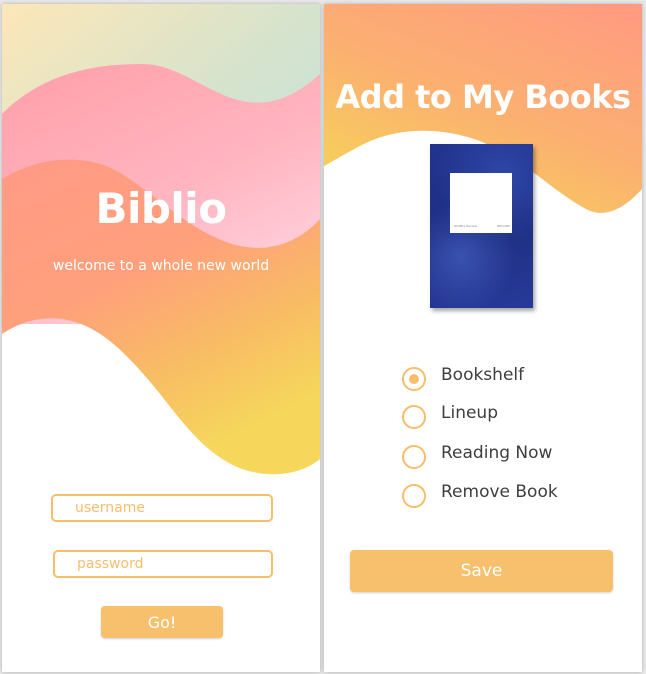 This screenshot has width=646, height=674. Describe the element at coordinates (512, 417) in the screenshot. I see `radio-option-lineup: Lineup` at that location.